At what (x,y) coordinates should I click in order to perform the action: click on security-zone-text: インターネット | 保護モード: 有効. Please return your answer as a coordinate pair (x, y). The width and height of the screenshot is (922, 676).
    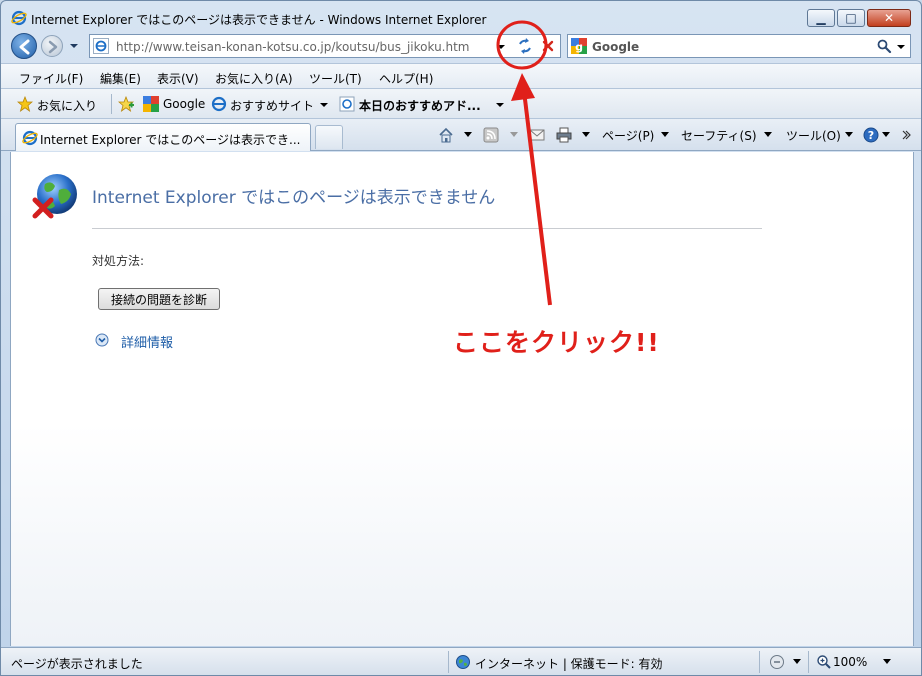
    Looking at the image, I should click on (569, 664).